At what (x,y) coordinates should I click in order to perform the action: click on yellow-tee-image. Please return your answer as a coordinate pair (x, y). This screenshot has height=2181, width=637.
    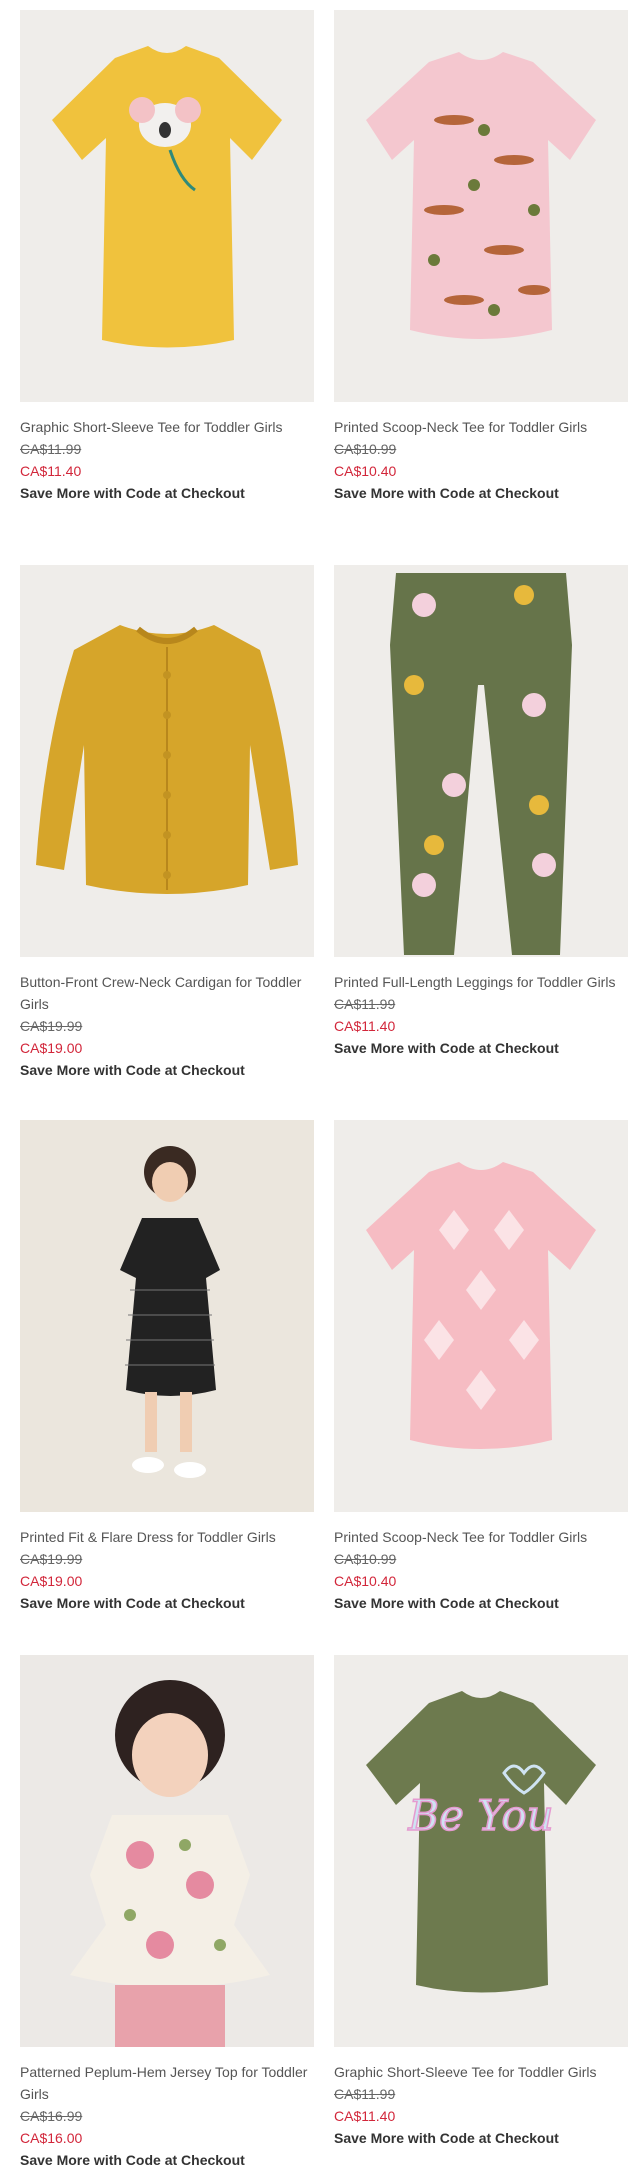
    Looking at the image, I should click on (167, 206).